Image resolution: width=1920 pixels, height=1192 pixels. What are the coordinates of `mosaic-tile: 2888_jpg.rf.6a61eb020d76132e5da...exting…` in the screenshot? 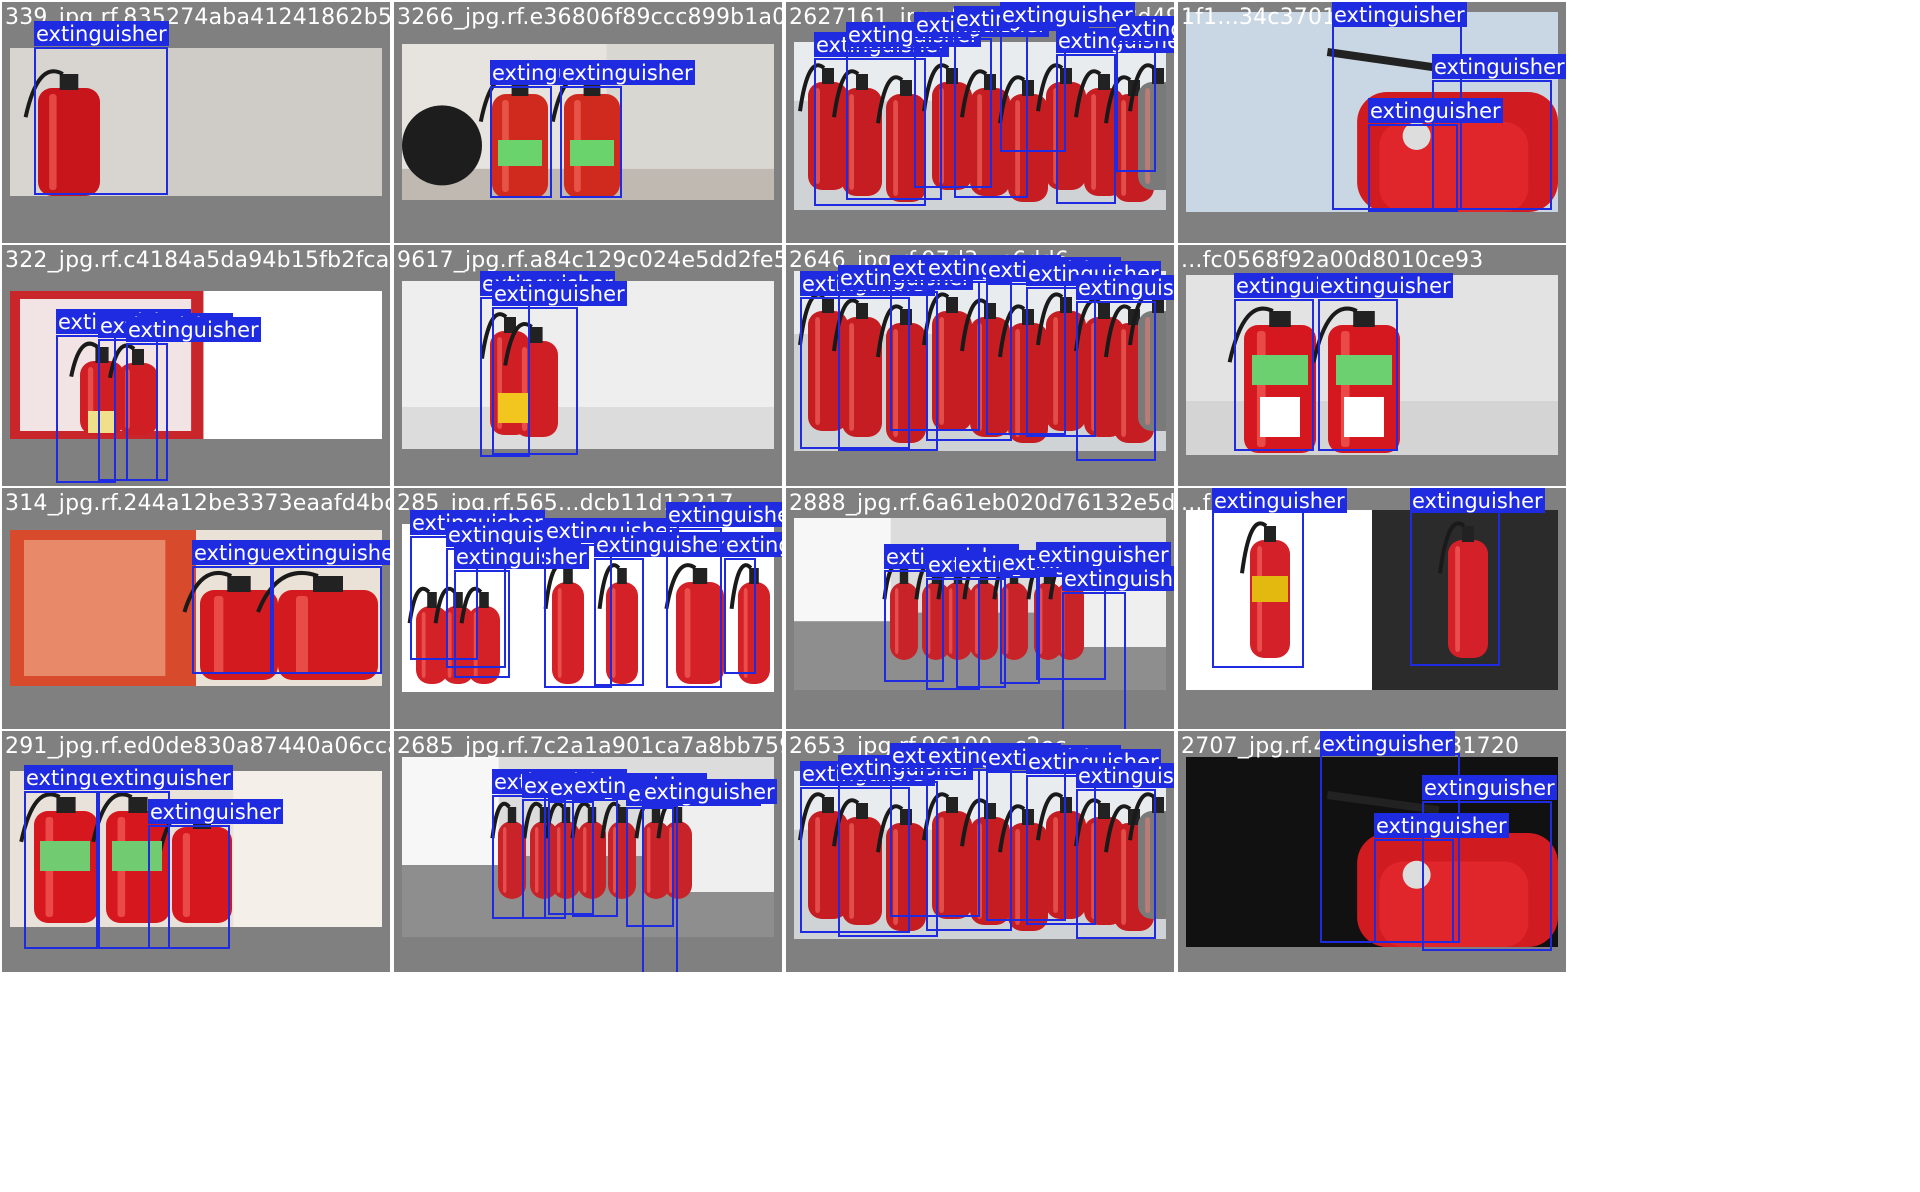 It's located at (980, 608).